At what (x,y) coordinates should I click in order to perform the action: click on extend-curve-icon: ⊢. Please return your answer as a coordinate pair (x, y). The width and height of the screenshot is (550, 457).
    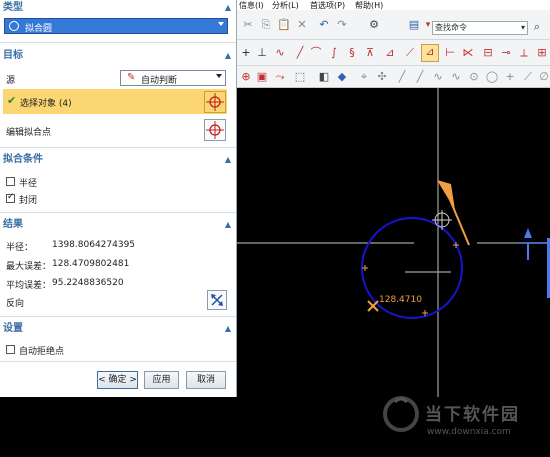
    Looking at the image, I should click on (450, 53).